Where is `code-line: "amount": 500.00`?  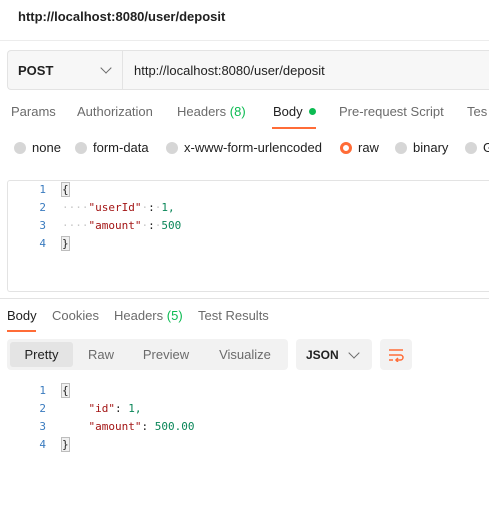
code-line: "amount": 500.00 is located at coordinates (141, 426).